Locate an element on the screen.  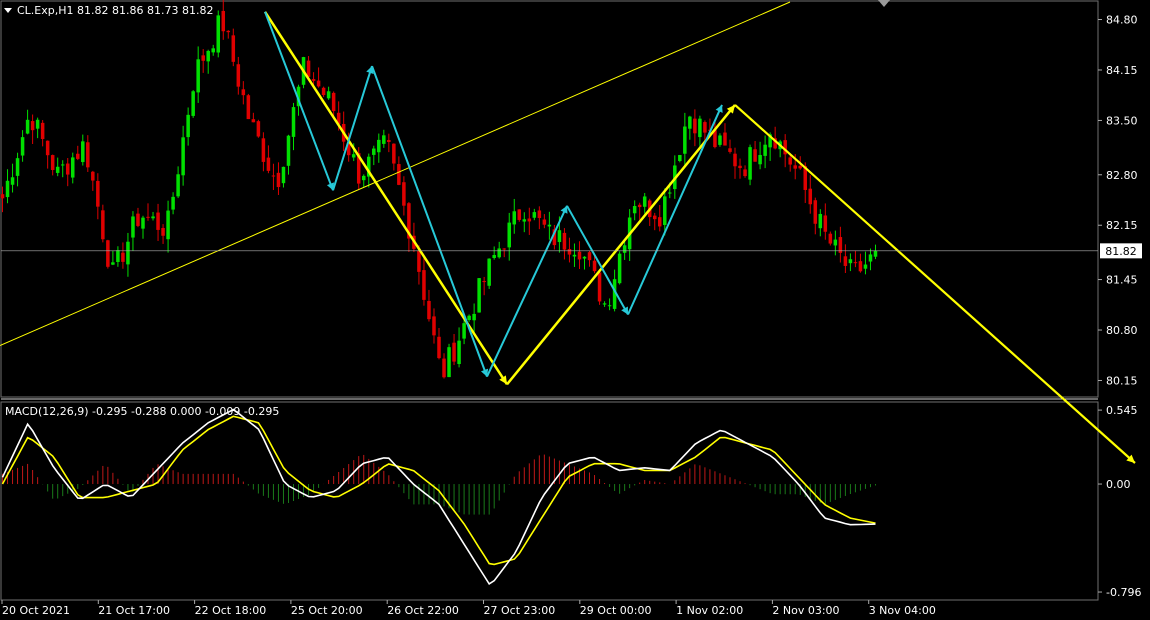
time-tick-label: 29 Oct 00:00 is located at coordinates (616, 610).